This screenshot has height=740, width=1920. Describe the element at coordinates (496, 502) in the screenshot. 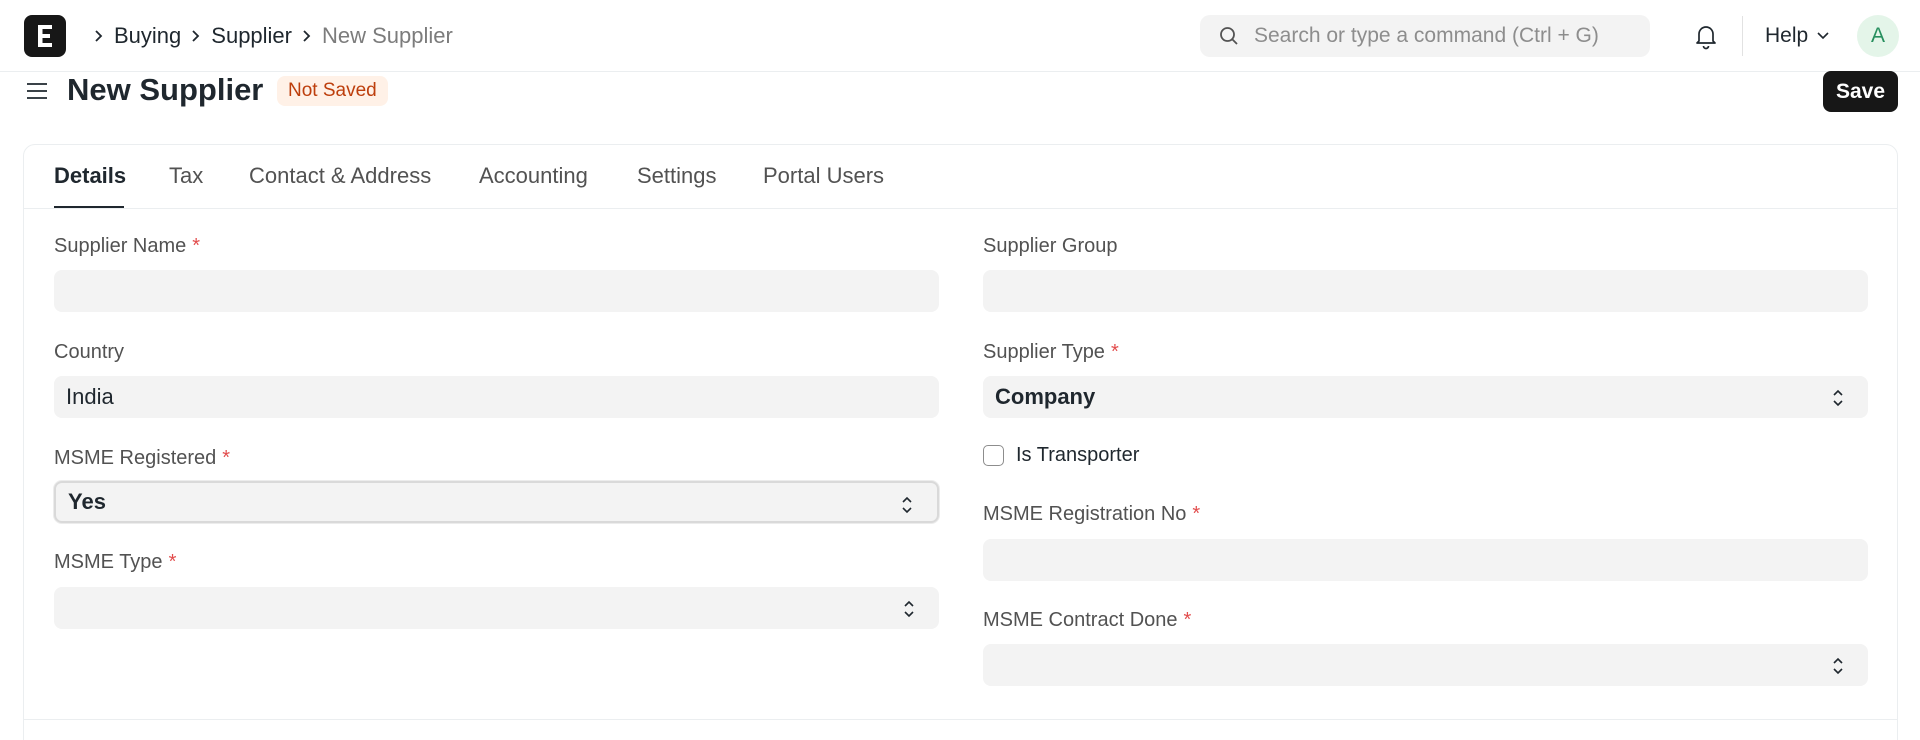

I see `msme-registered-select: Yes` at that location.